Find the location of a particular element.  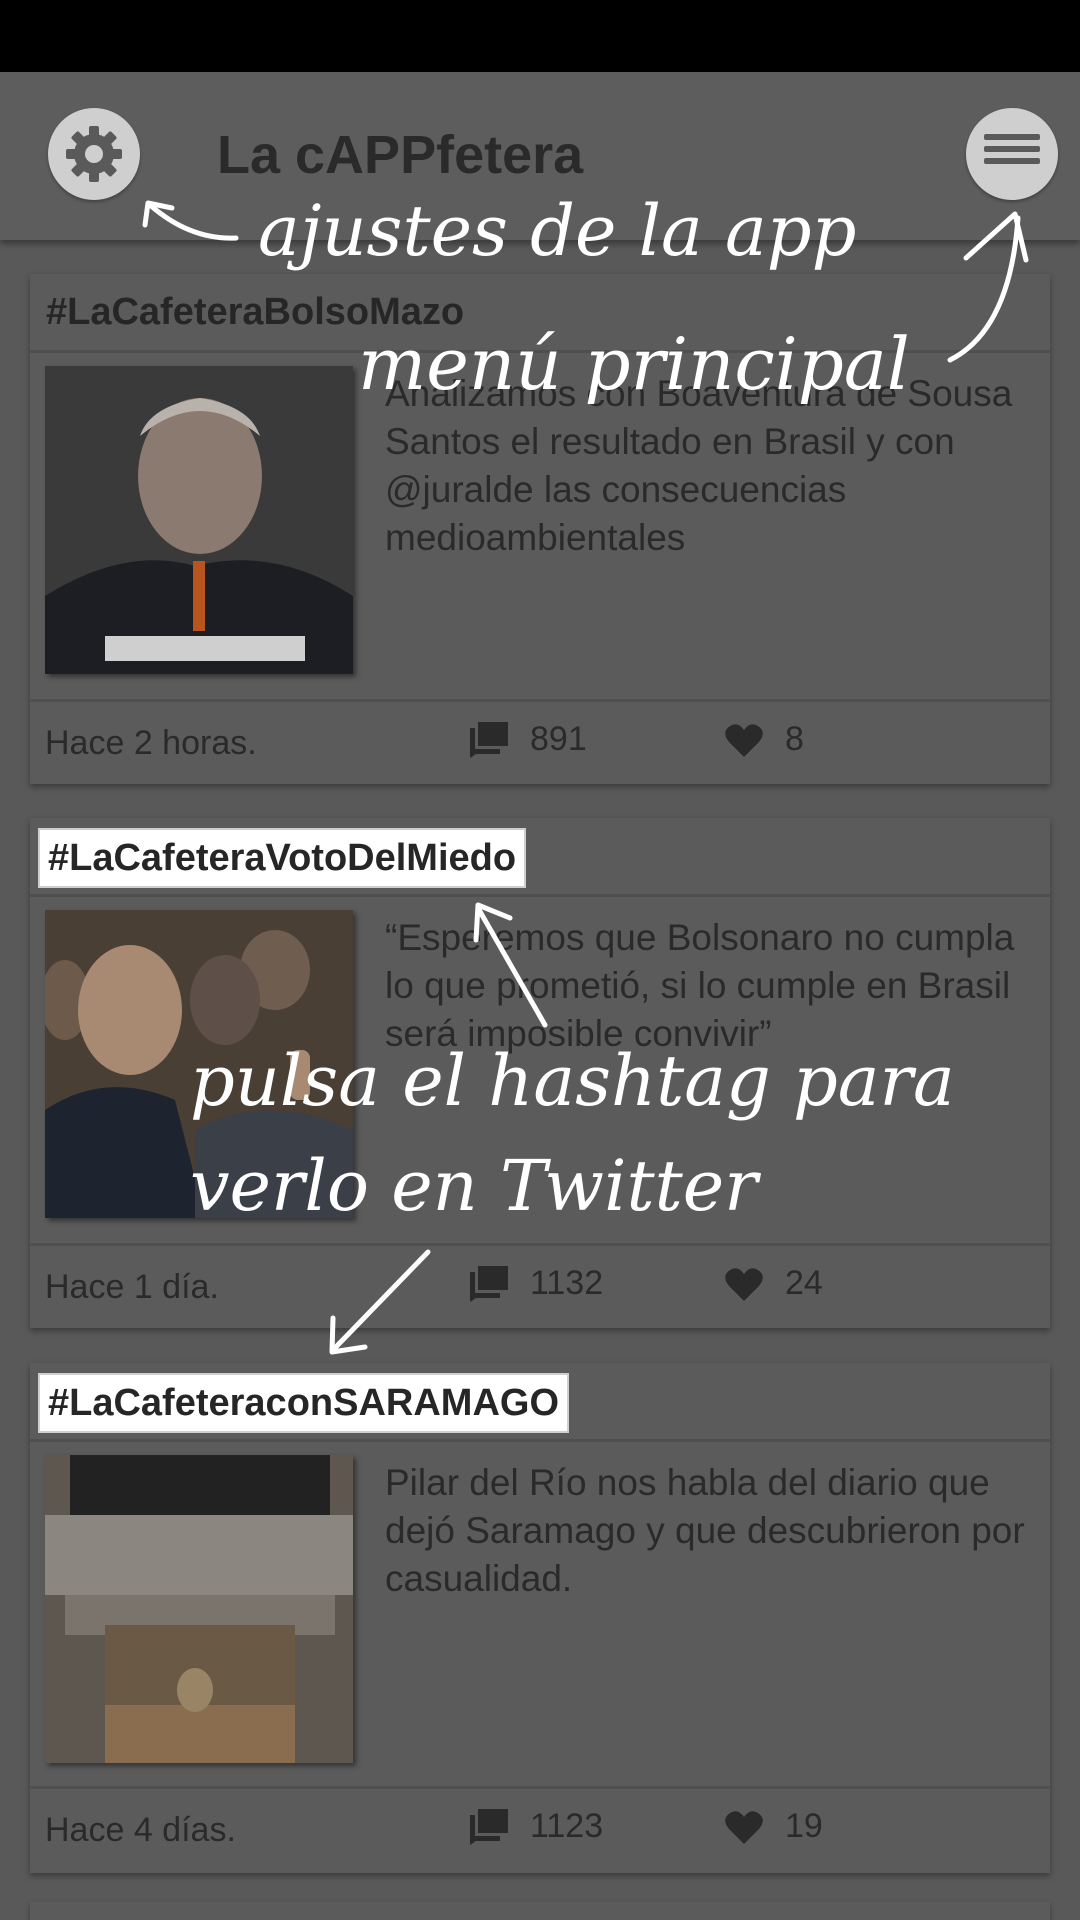

likes-count: 24 is located at coordinates (804, 1283).